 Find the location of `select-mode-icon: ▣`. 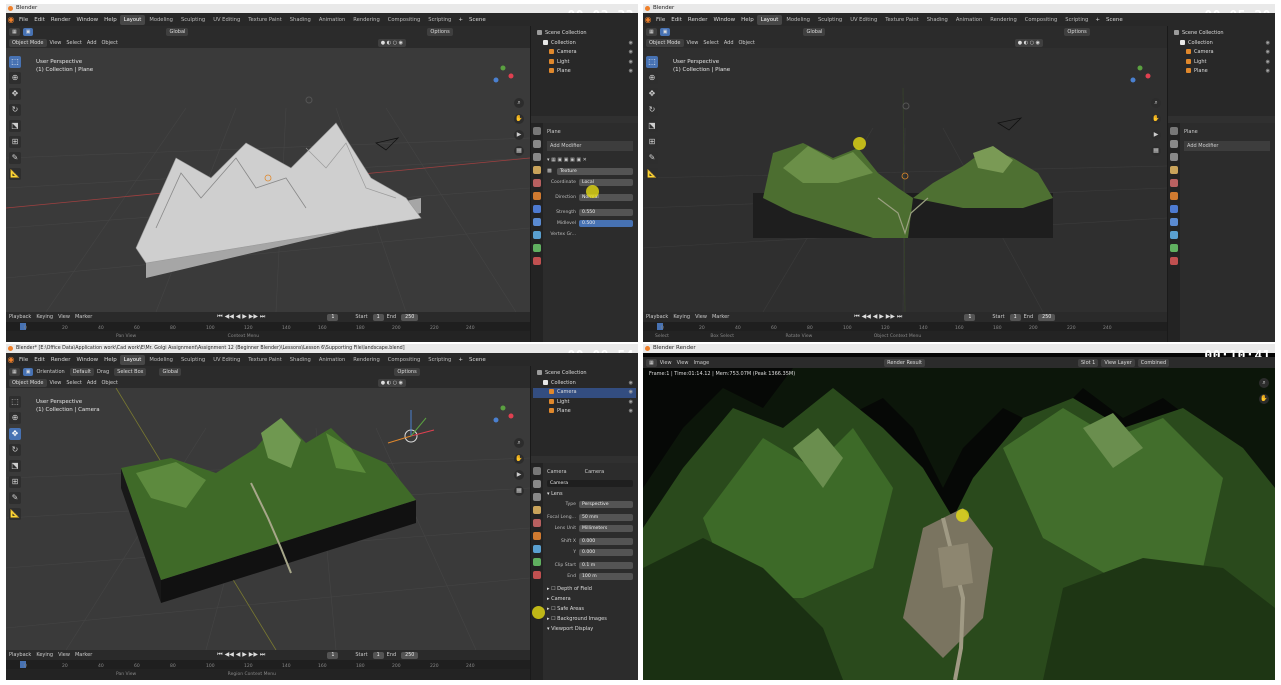

select-mode-icon: ▣ is located at coordinates (665, 31).